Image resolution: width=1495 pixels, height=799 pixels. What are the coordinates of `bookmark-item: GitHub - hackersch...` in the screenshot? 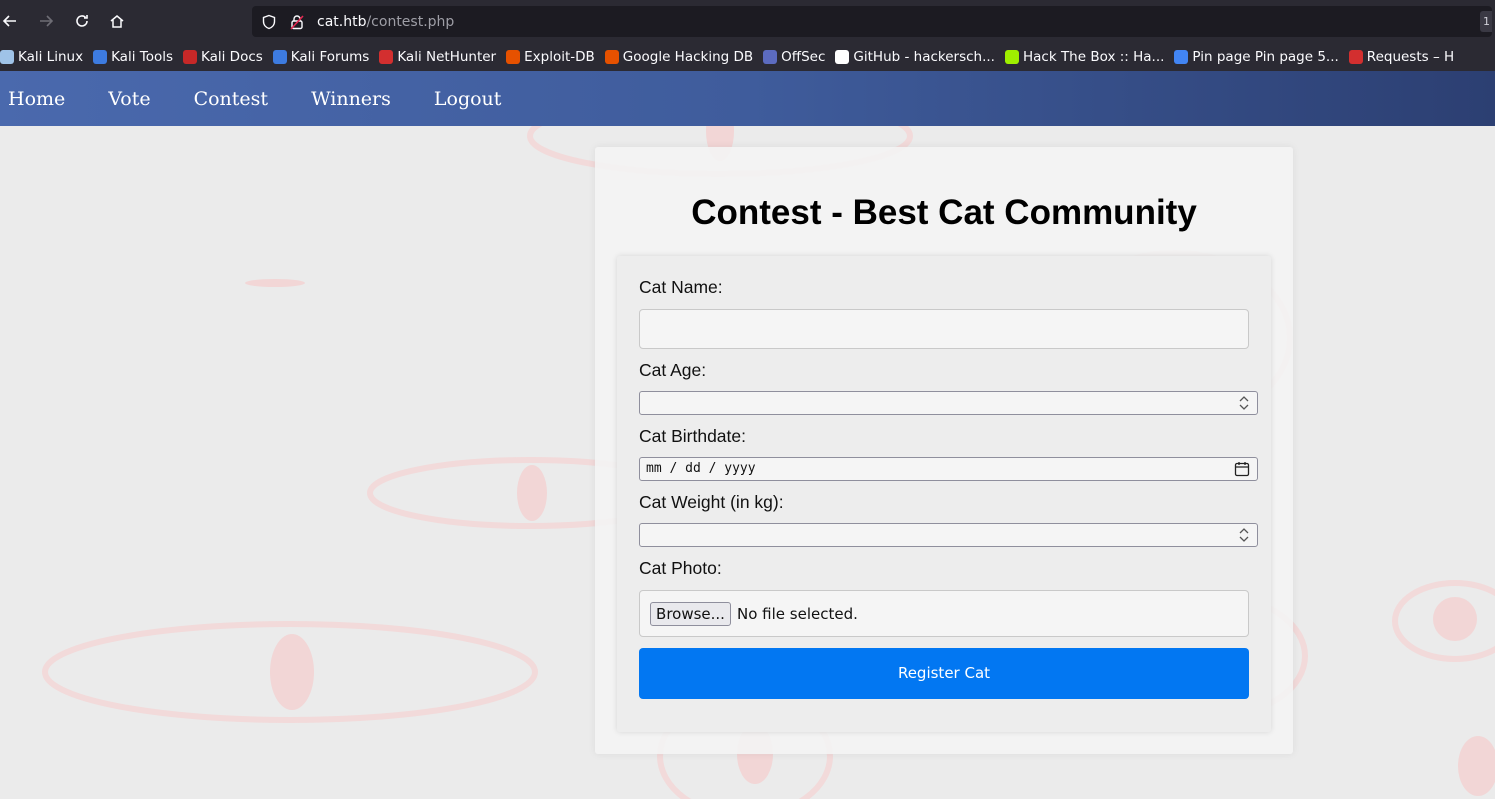 It's located at (915, 56).